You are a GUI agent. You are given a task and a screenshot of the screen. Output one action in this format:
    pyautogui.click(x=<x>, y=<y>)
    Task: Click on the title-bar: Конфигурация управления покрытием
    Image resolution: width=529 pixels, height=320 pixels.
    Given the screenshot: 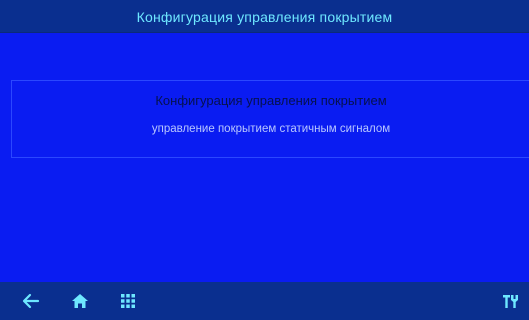 What is the action you would take?
    pyautogui.click(x=264, y=16)
    